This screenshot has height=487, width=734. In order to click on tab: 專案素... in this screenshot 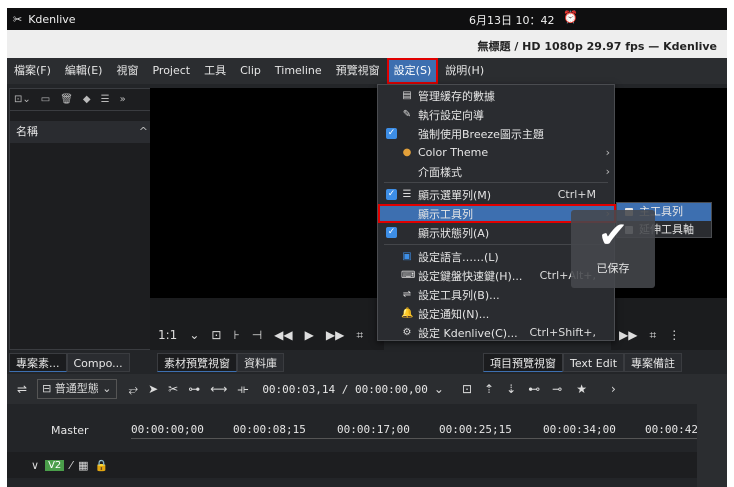, I will do `click(38, 362)`.